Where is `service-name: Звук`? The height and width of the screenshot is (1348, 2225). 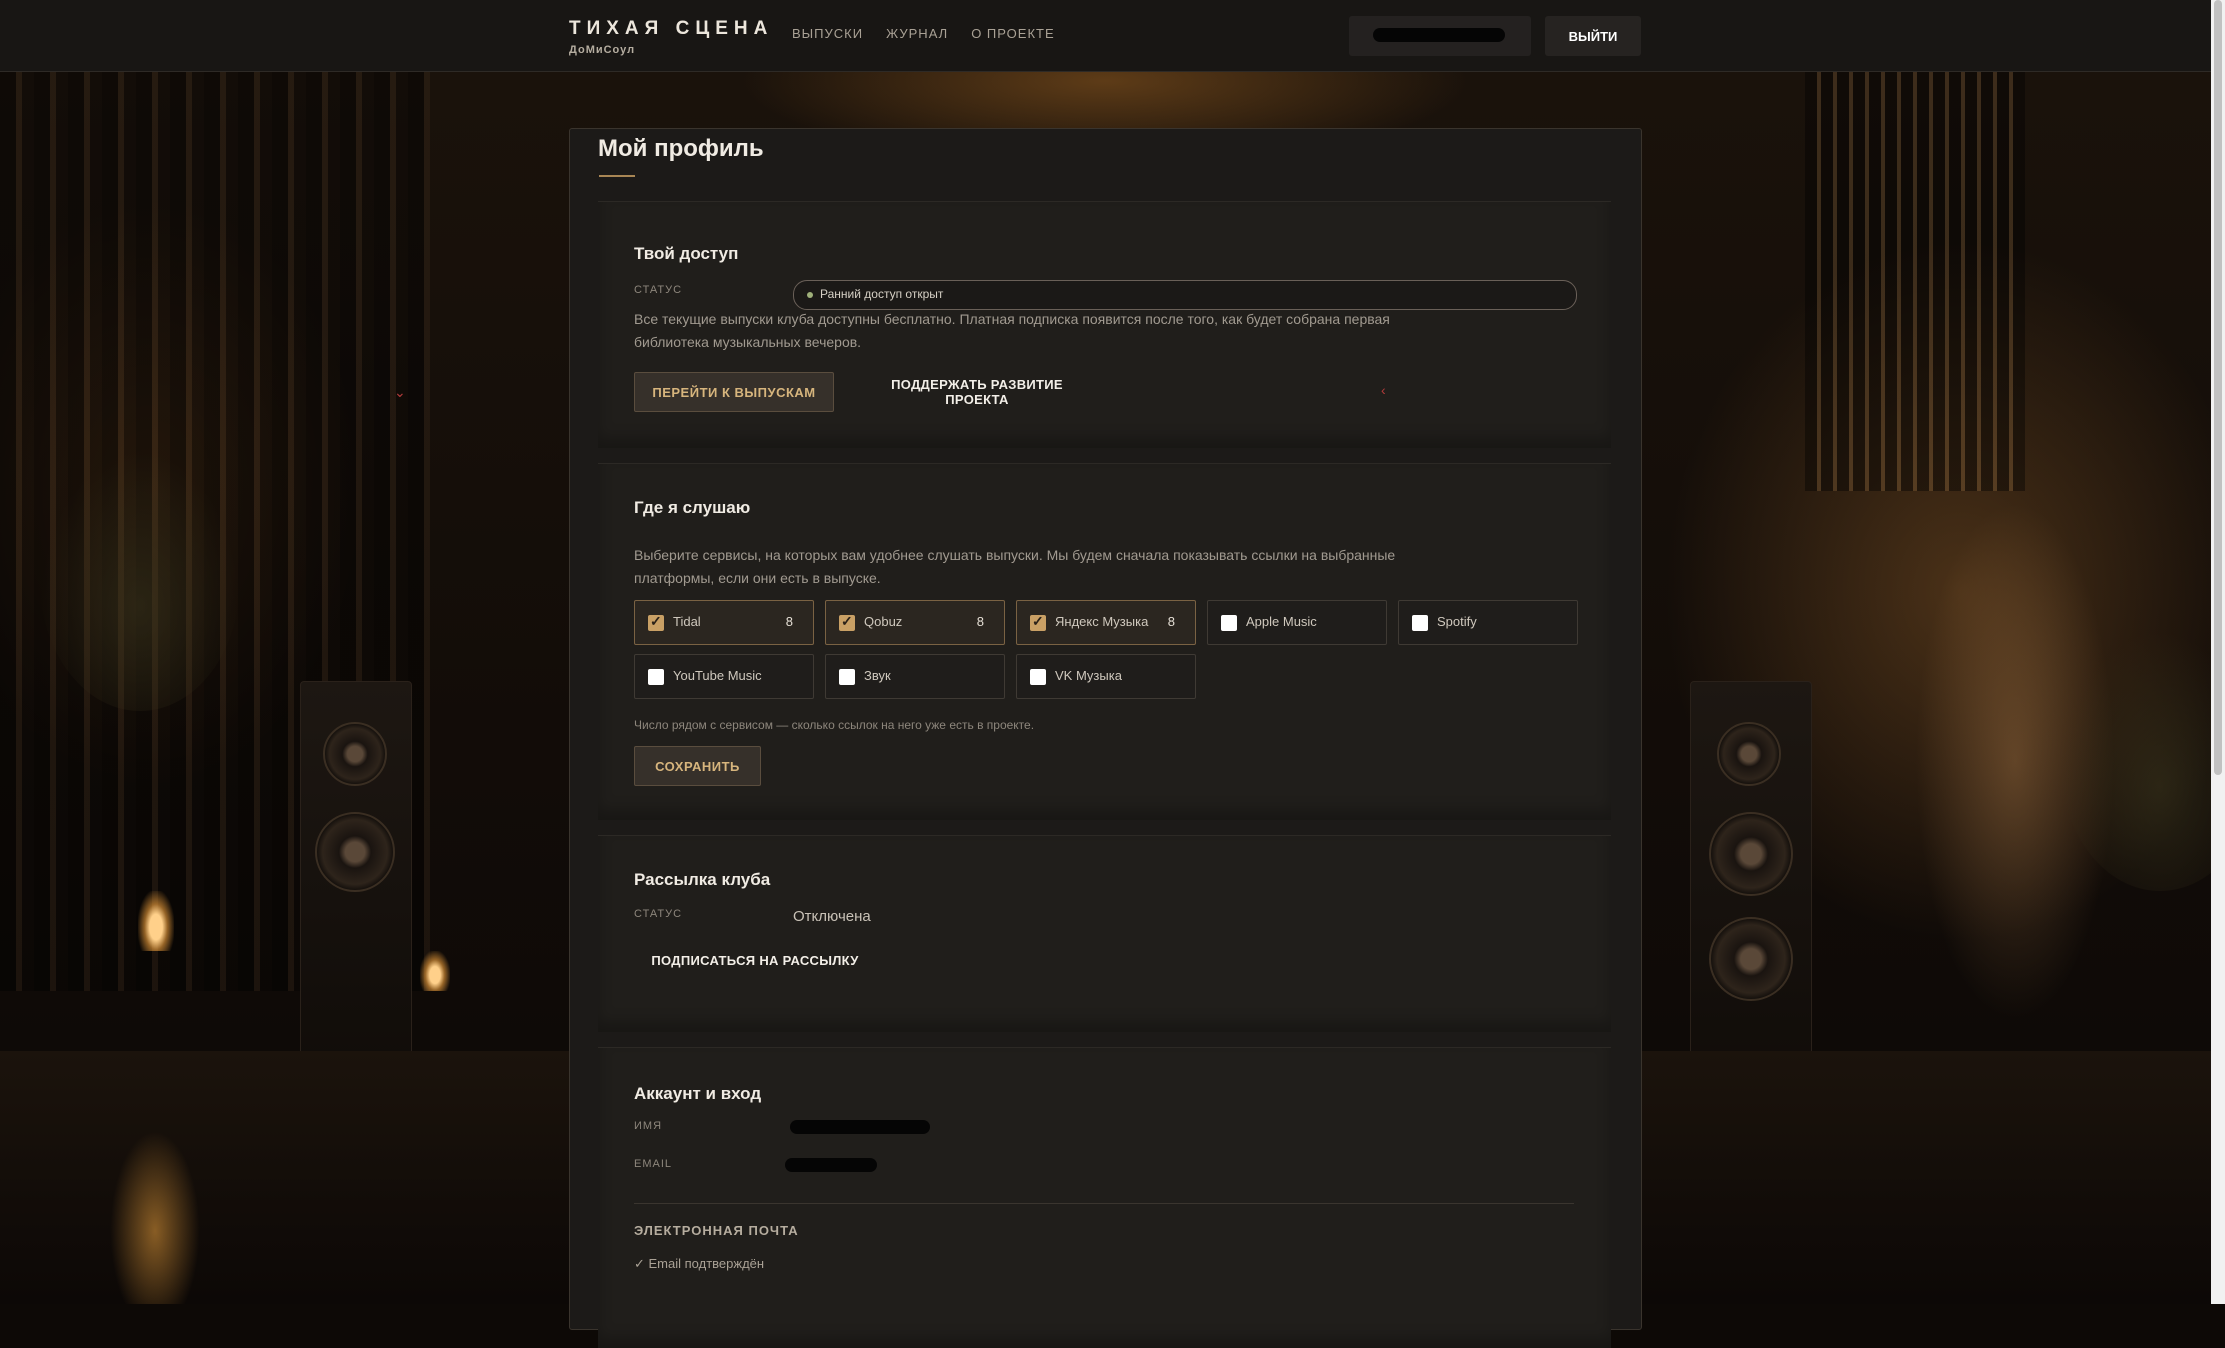 service-name: Звук is located at coordinates (877, 675).